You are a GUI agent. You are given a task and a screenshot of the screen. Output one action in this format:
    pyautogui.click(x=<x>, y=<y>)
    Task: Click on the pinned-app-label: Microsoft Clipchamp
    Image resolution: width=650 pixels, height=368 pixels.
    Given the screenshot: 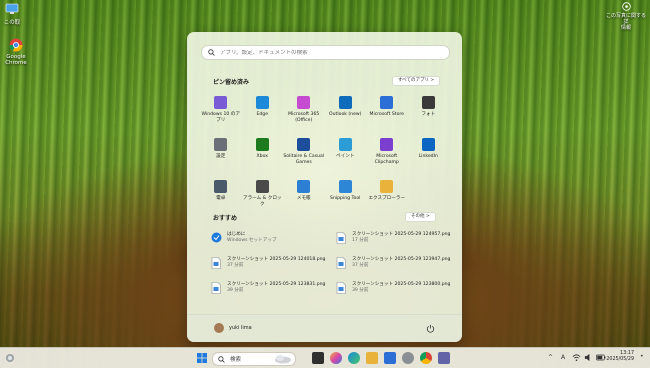 What is the action you would take?
    pyautogui.click(x=386, y=159)
    